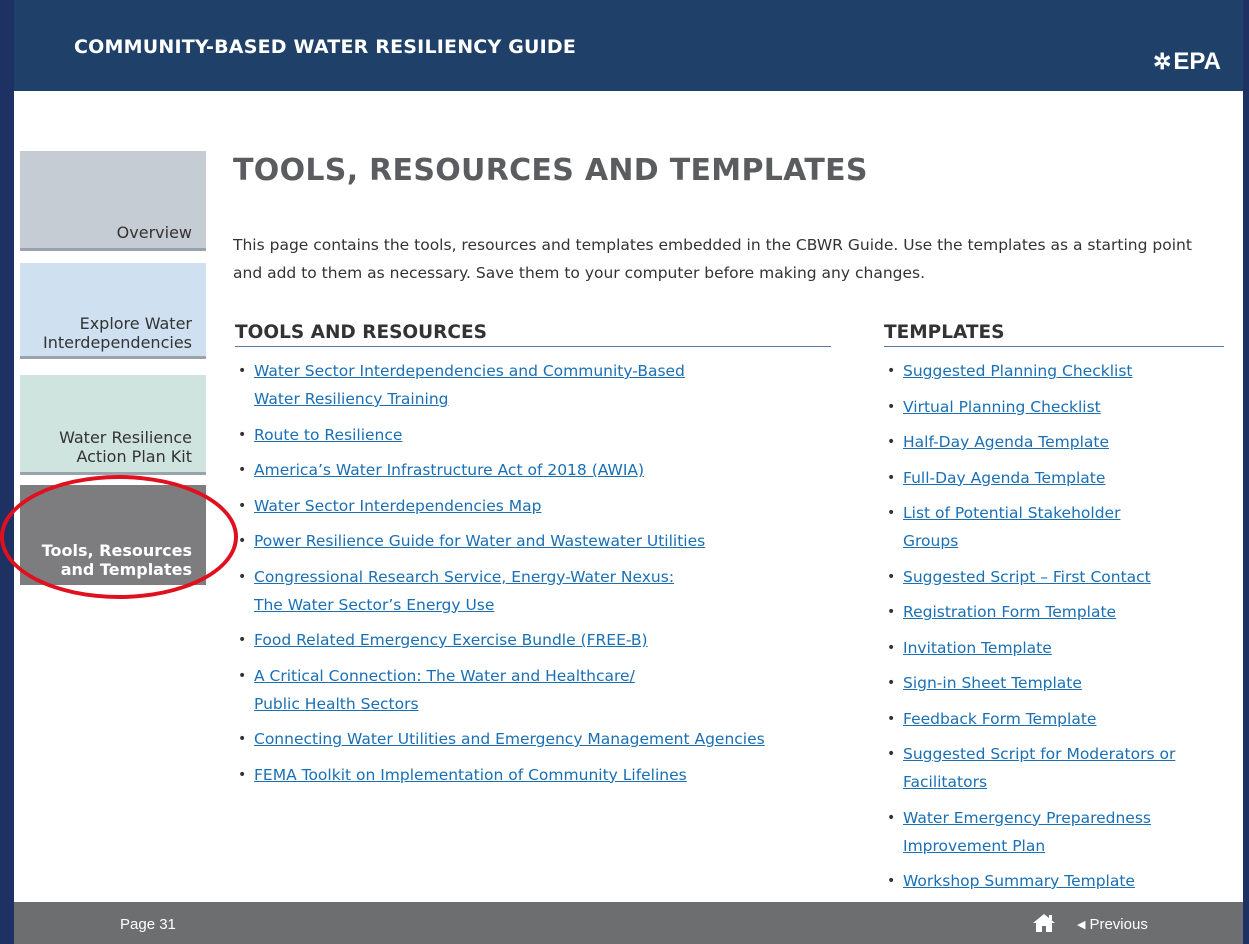 The height and width of the screenshot is (944, 1249). What do you see at coordinates (125, 437) in the screenshot?
I see `sidebar-item-label: Water Resilience` at bounding box center [125, 437].